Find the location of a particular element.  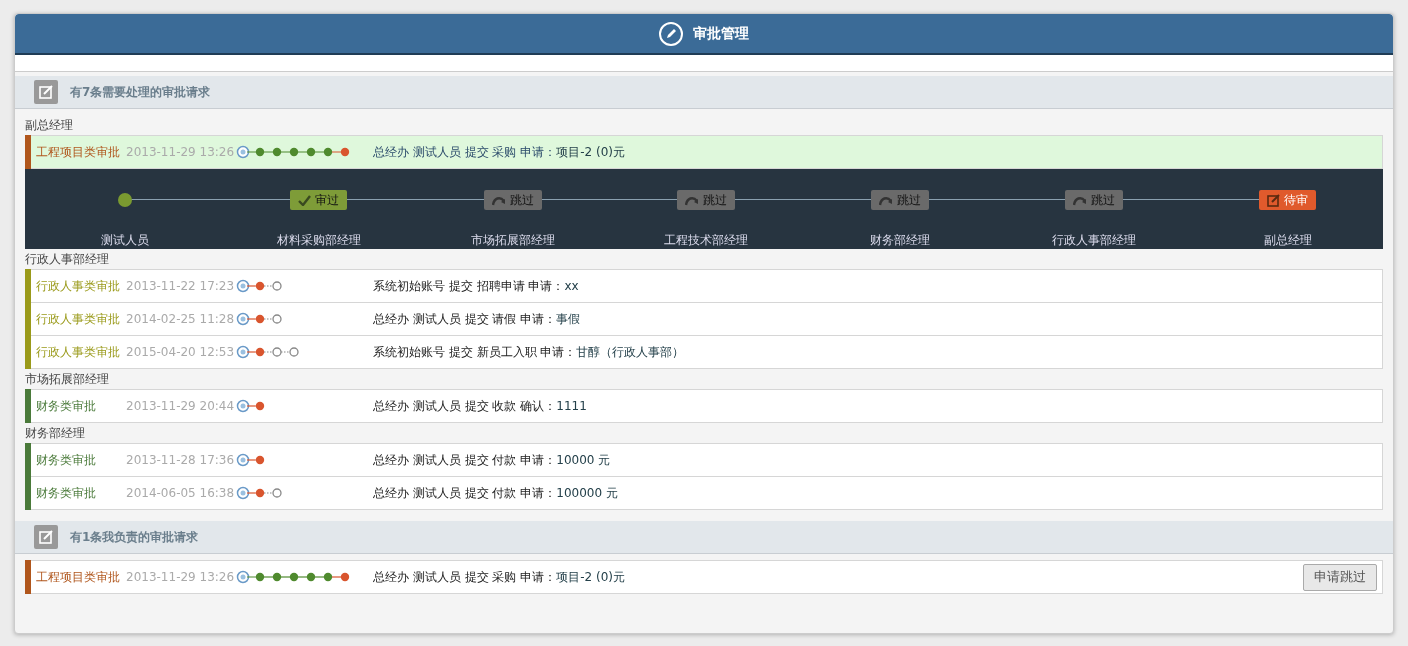

request-row: 财务类审批 2013-11-28 17:36 总经办 测试人员 提交 付款 申请：10000 元 is located at coordinates (704, 460).